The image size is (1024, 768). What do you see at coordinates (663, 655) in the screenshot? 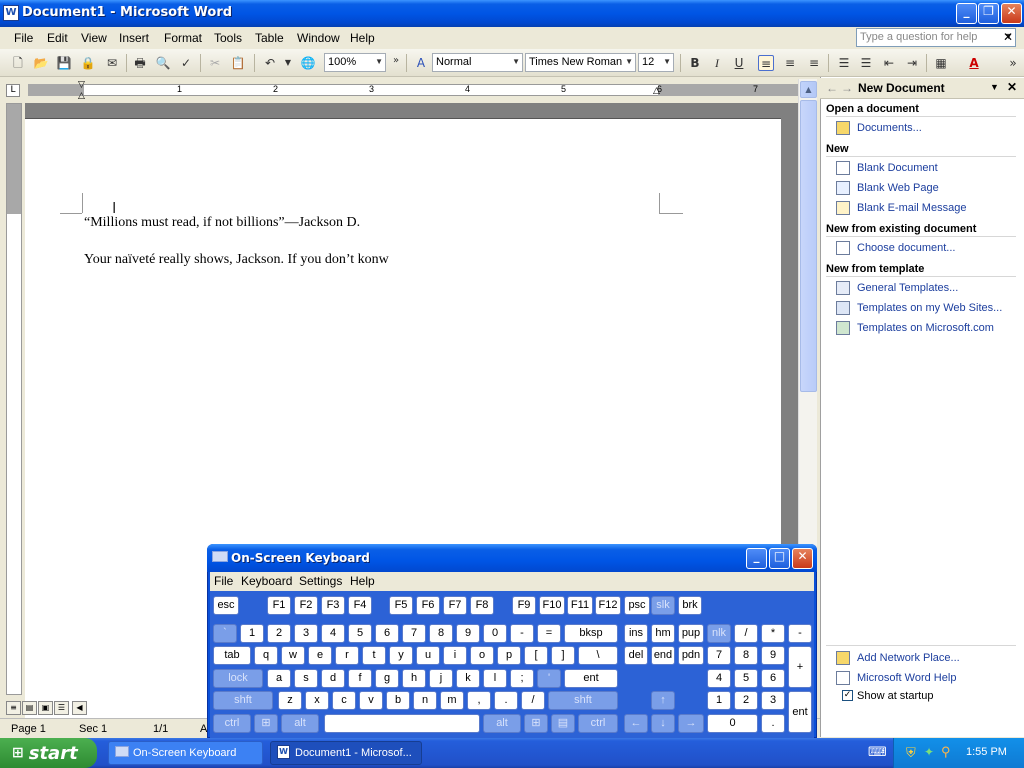
I see `key-end: end` at bounding box center [663, 655].